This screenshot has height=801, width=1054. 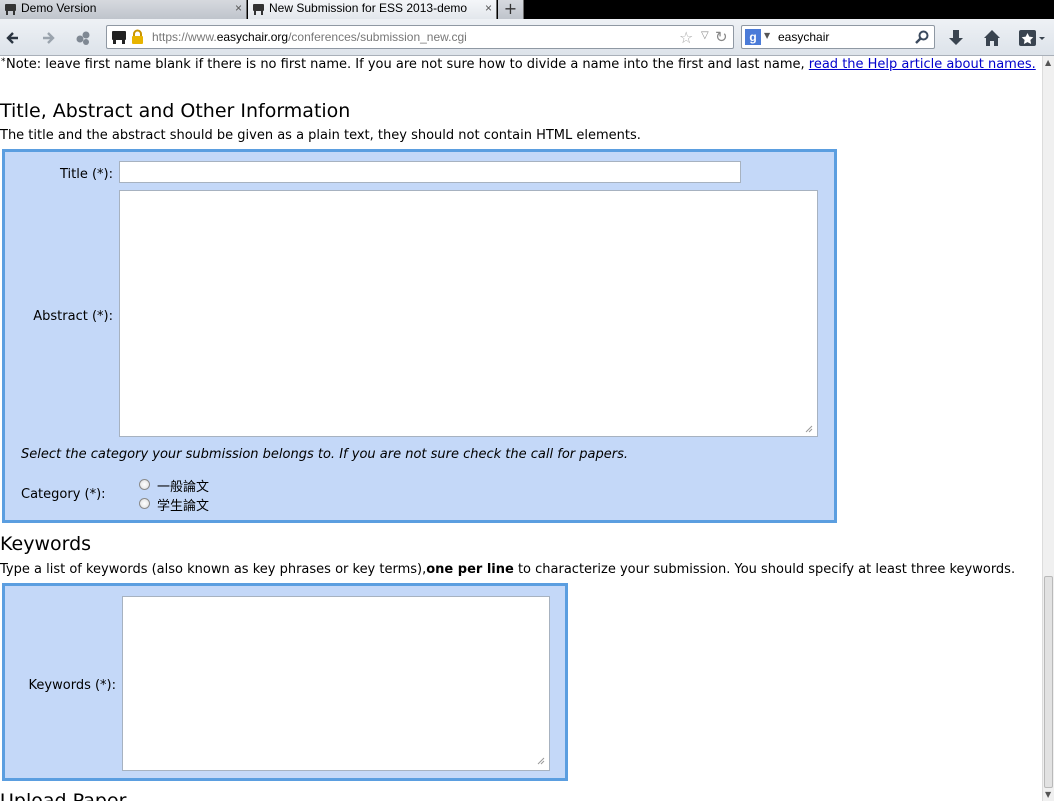 What do you see at coordinates (137, 36) in the screenshot?
I see `lock-icon` at bounding box center [137, 36].